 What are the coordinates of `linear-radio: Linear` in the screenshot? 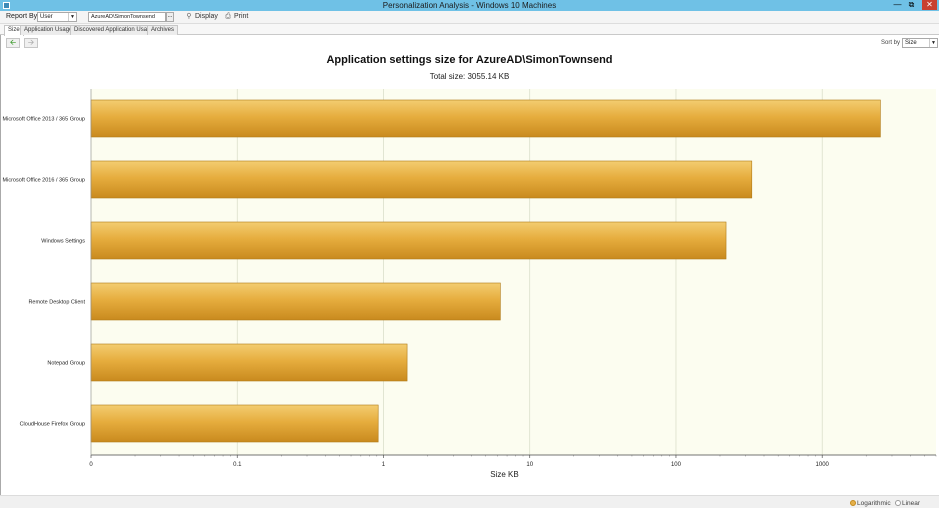 It's located at (907, 503).